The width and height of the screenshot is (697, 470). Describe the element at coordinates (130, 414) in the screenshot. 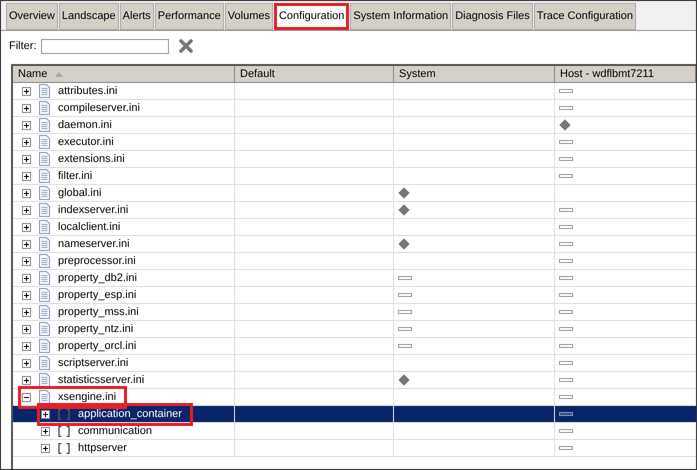

I see `item-name: application_container` at that location.